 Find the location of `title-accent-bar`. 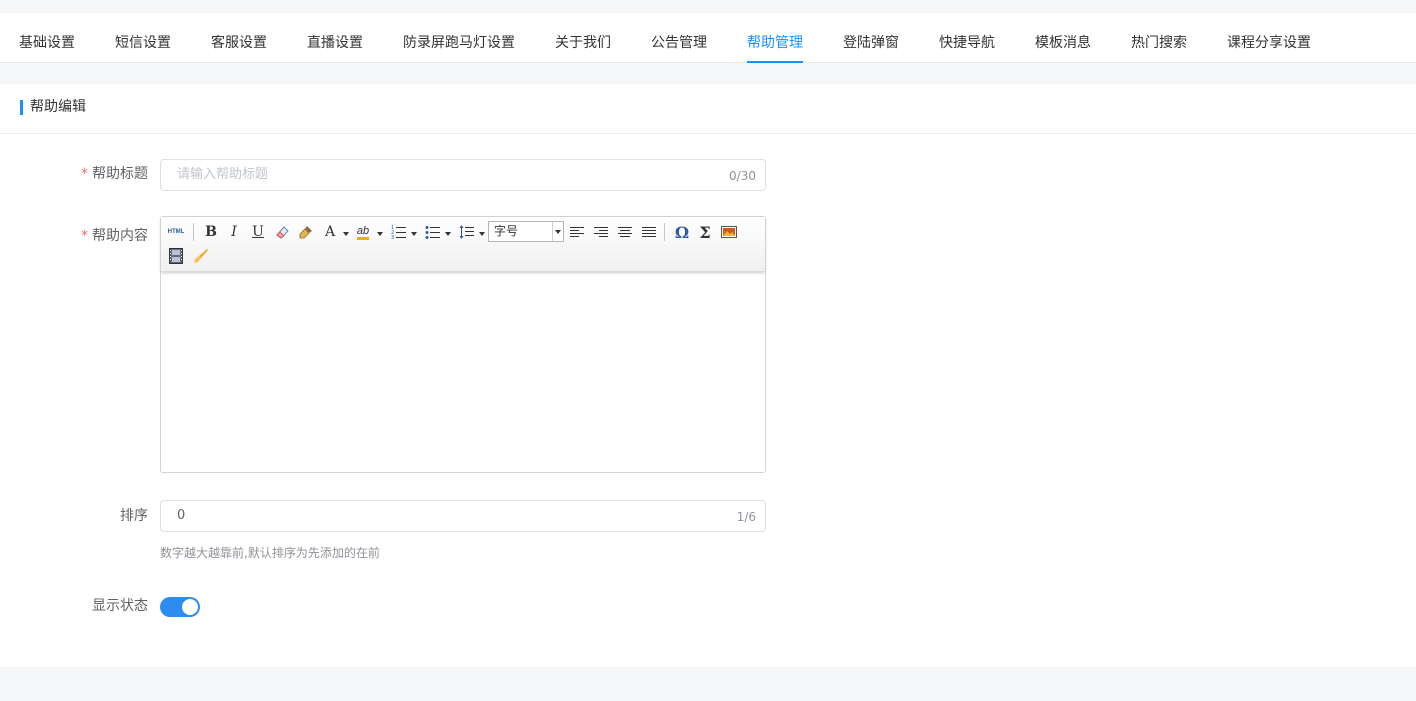

title-accent-bar is located at coordinates (21, 107).